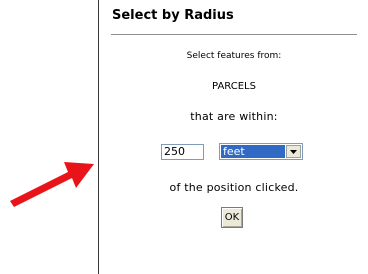 Image resolution: width=368 pixels, height=274 pixels. What do you see at coordinates (234, 56) in the screenshot?
I see `intro-label: Select features from:` at bounding box center [234, 56].